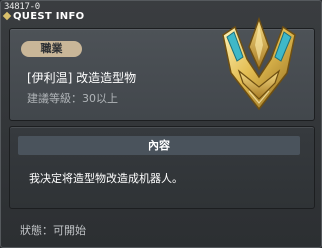 The width and height of the screenshot is (322, 248). Describe the element at coordinates (82, 78) in the screenshot. I see `quest-name: [伊利温] 改造造型物` at that location.